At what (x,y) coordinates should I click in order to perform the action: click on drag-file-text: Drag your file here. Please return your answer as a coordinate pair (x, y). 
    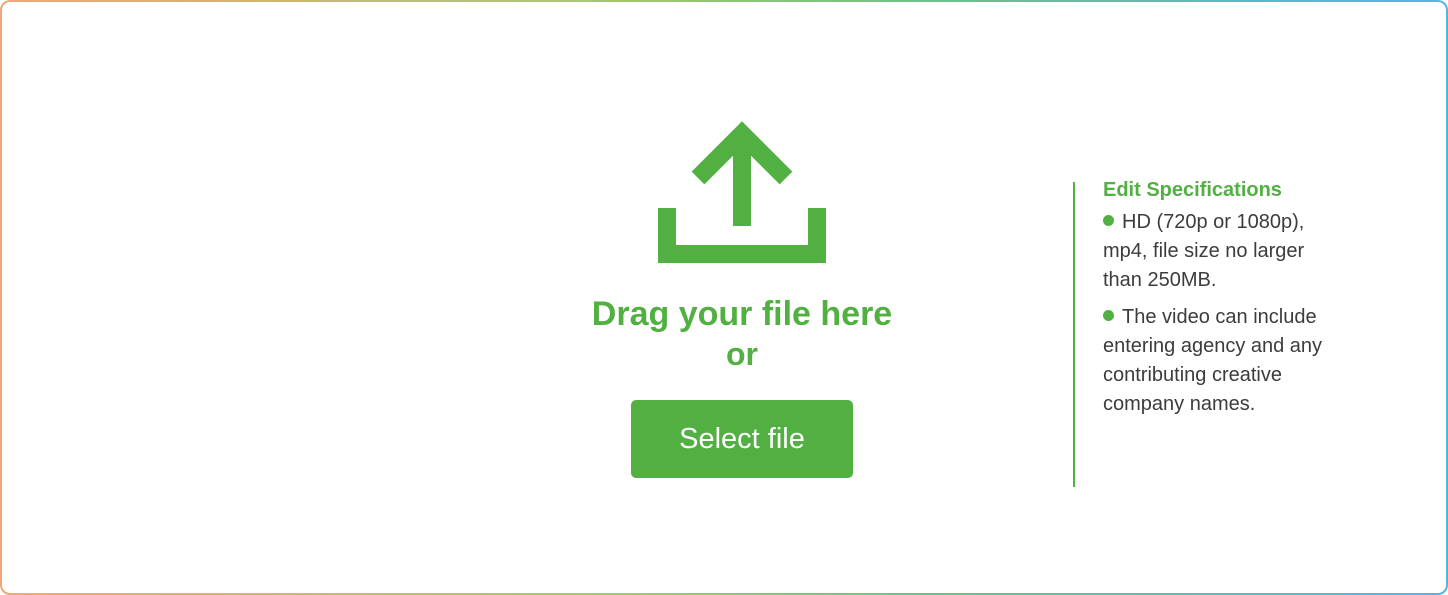
    Looking at the image, I should click on (742, 314).